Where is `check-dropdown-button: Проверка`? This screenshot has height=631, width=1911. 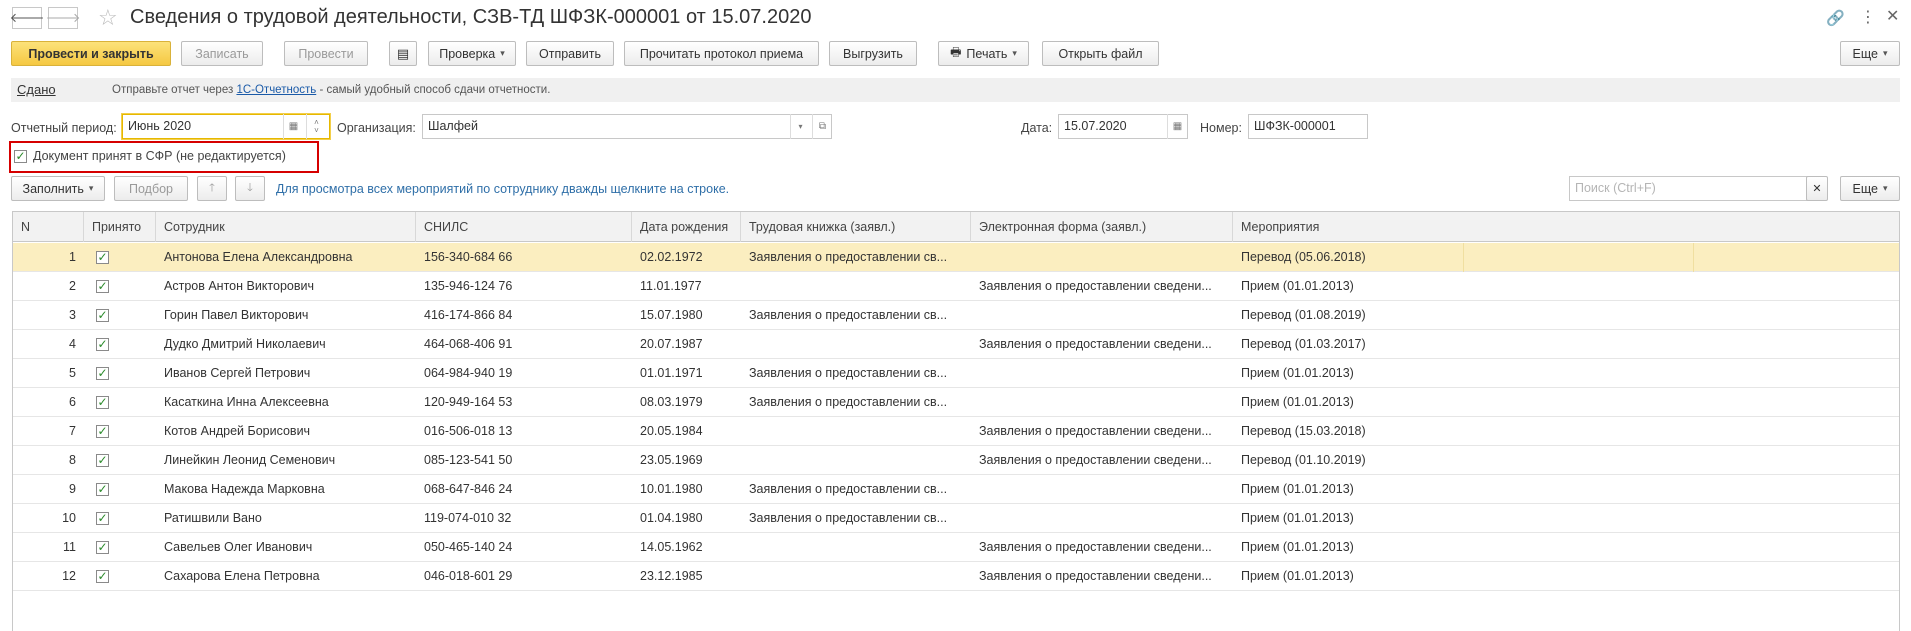 check-dropdown-button: Проверка is located at coordinates (472, 53).